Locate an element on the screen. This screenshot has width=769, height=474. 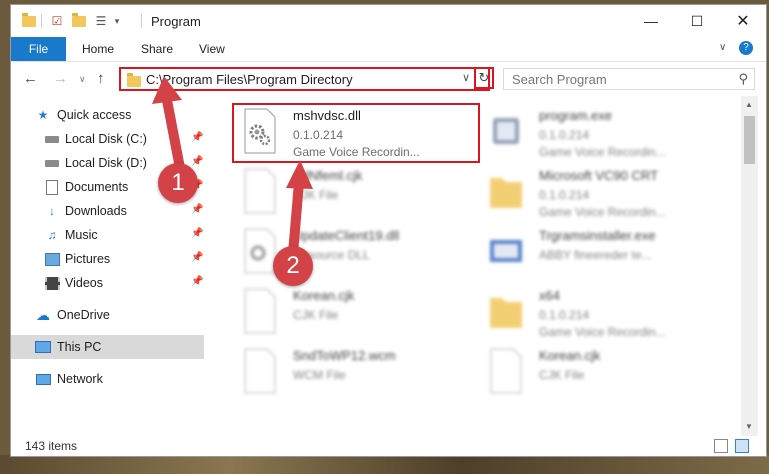
annotation-arrows is located at coordinates (232, 167).